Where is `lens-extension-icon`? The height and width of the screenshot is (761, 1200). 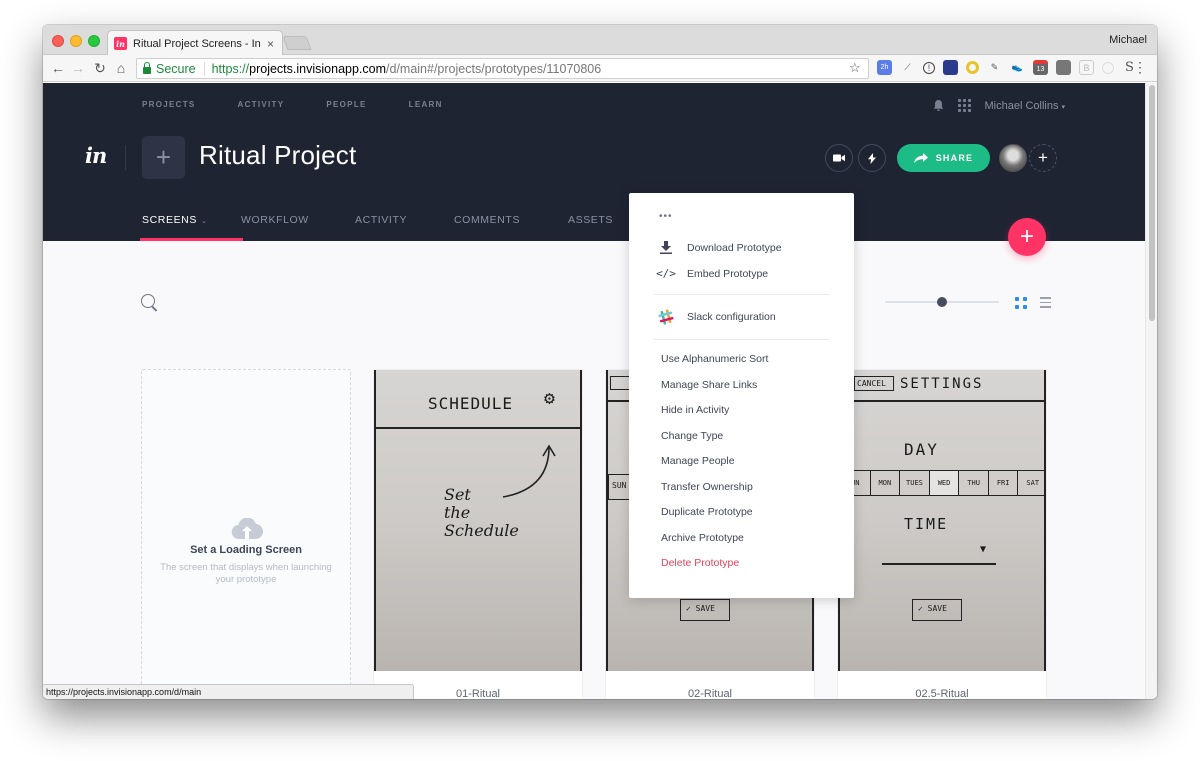 lens-extension-icon is located at coordinates (972, 67).